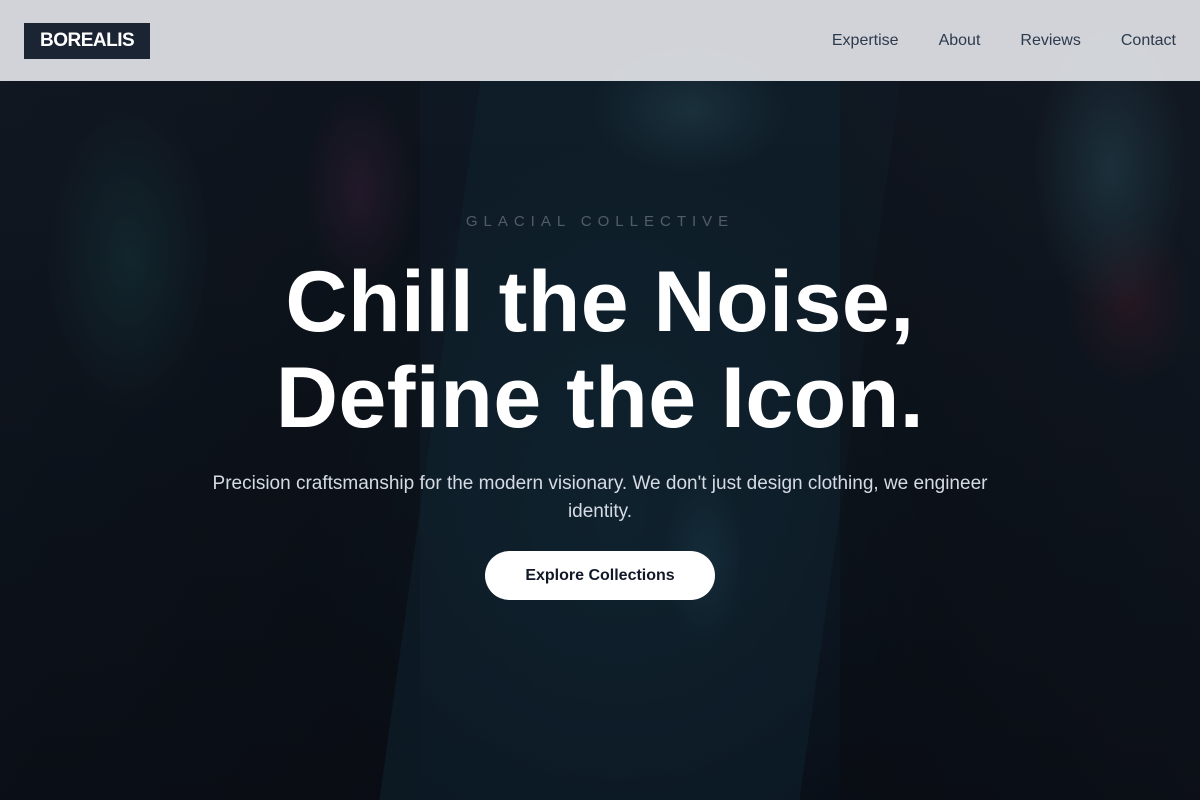 The width and height of the screenshot is (1200, 800). I want to click on brand-logo: BOREALIS, so click(87, 40).